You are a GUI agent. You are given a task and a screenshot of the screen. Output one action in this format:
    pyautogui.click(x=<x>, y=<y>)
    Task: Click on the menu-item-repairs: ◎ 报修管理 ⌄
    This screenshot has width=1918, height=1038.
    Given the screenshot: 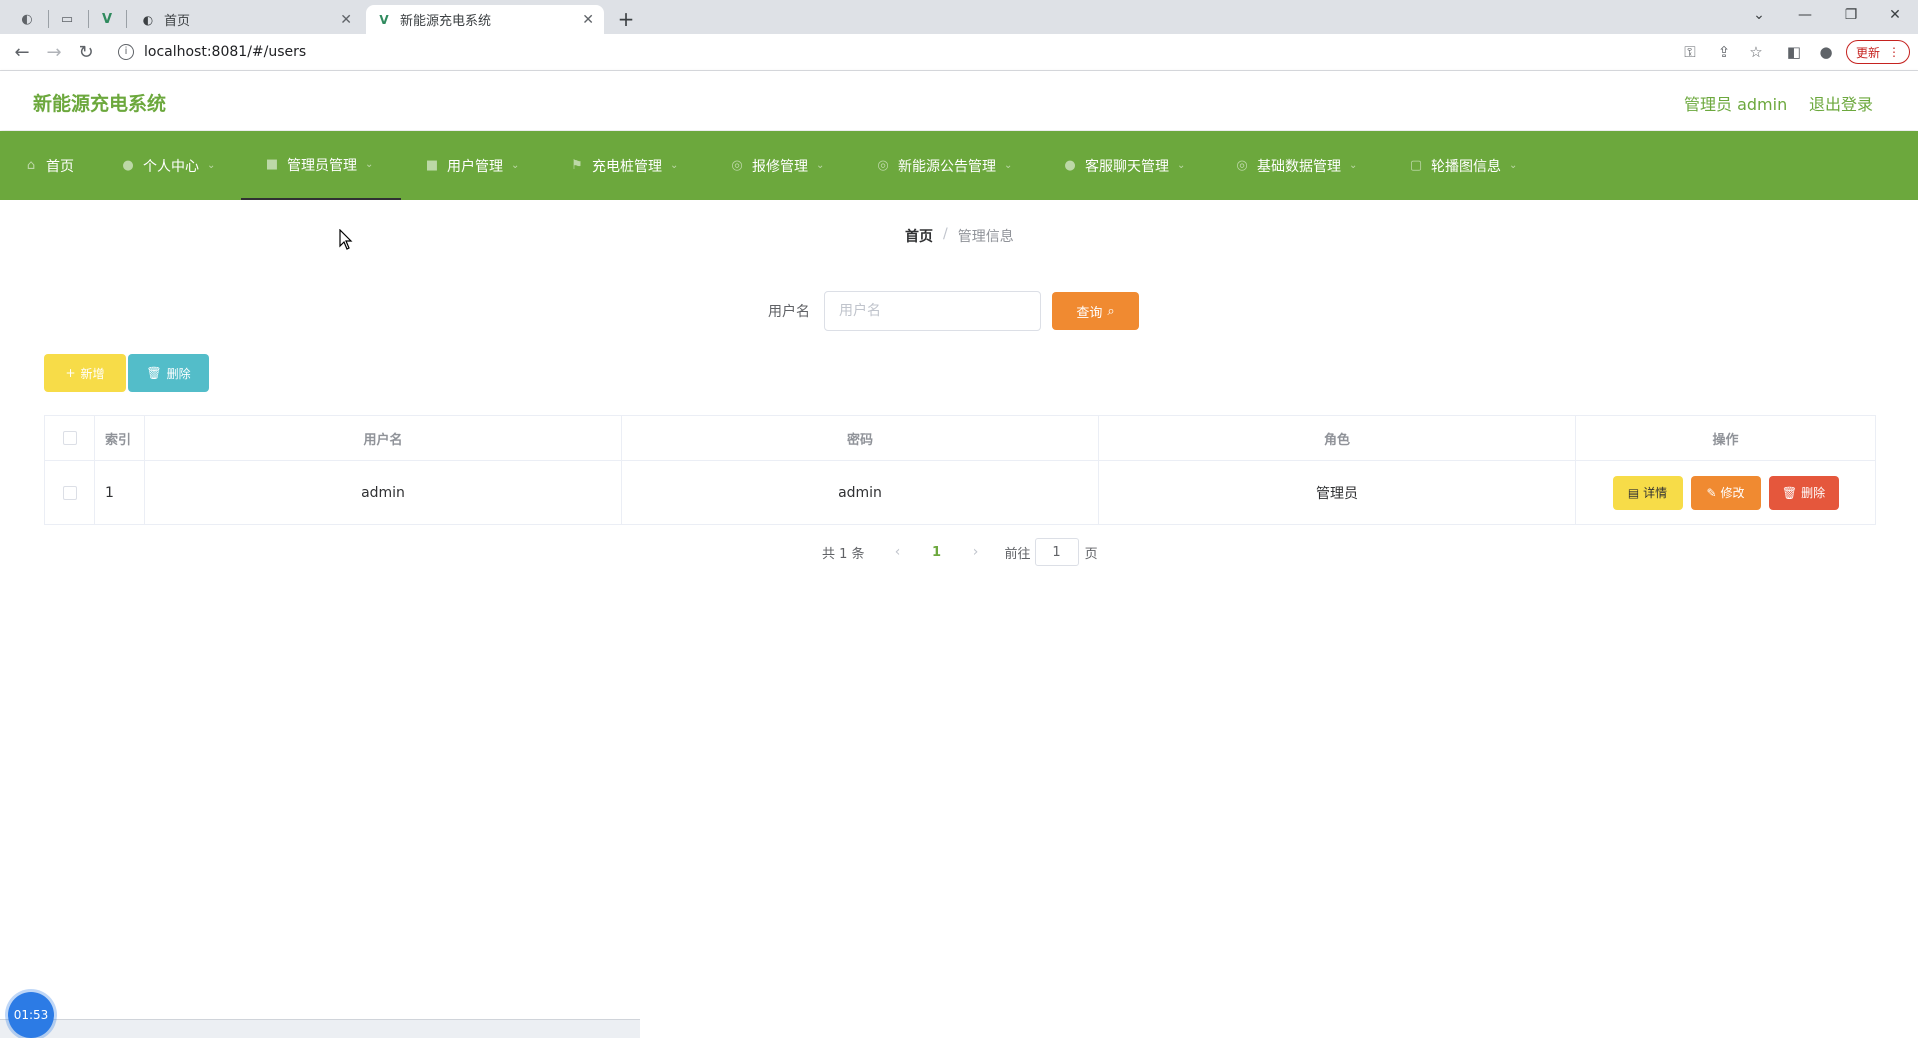 What is the action you would take?
    pyautogui.click(x=777, y=165)
    